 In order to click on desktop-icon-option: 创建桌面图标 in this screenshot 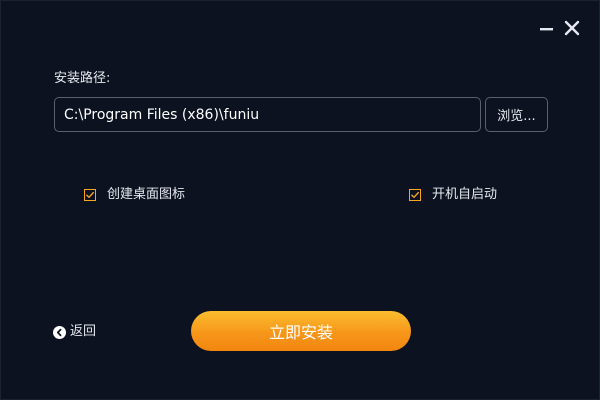, I will do `click(134, 195)`.